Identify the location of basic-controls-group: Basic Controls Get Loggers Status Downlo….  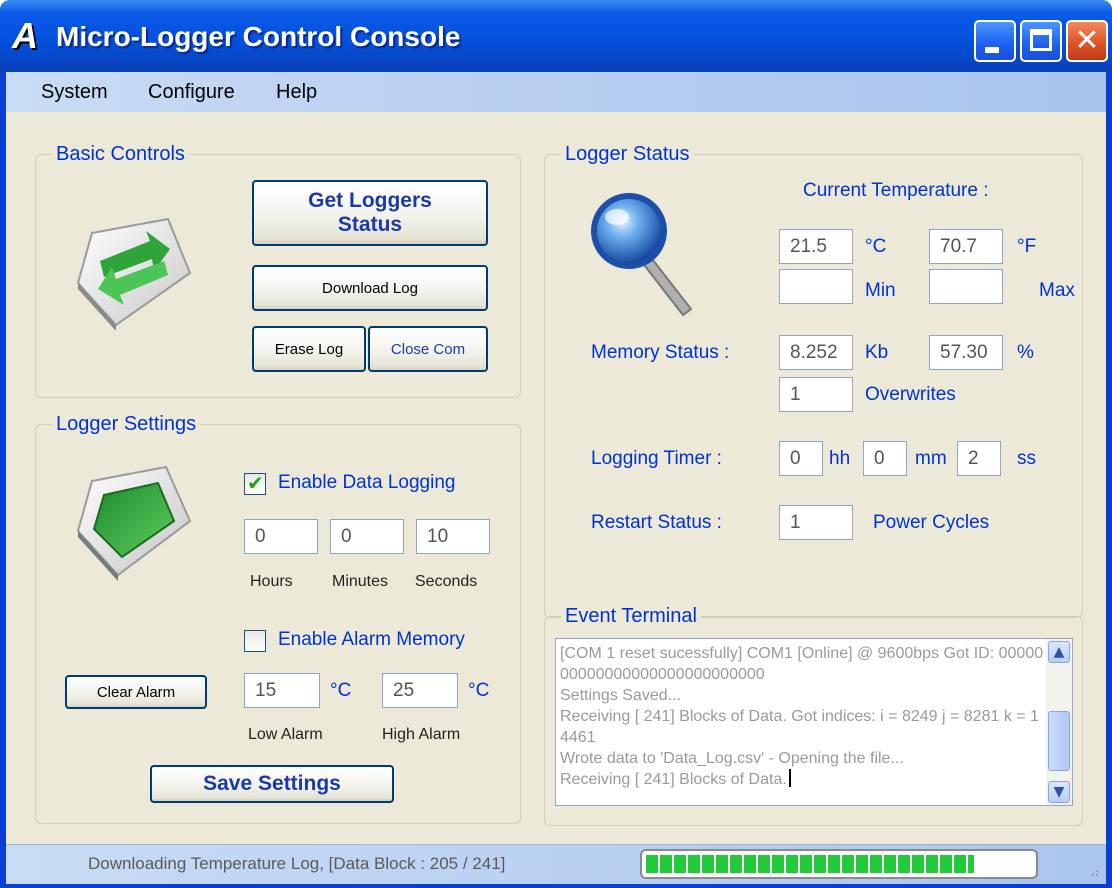
(278, 269).